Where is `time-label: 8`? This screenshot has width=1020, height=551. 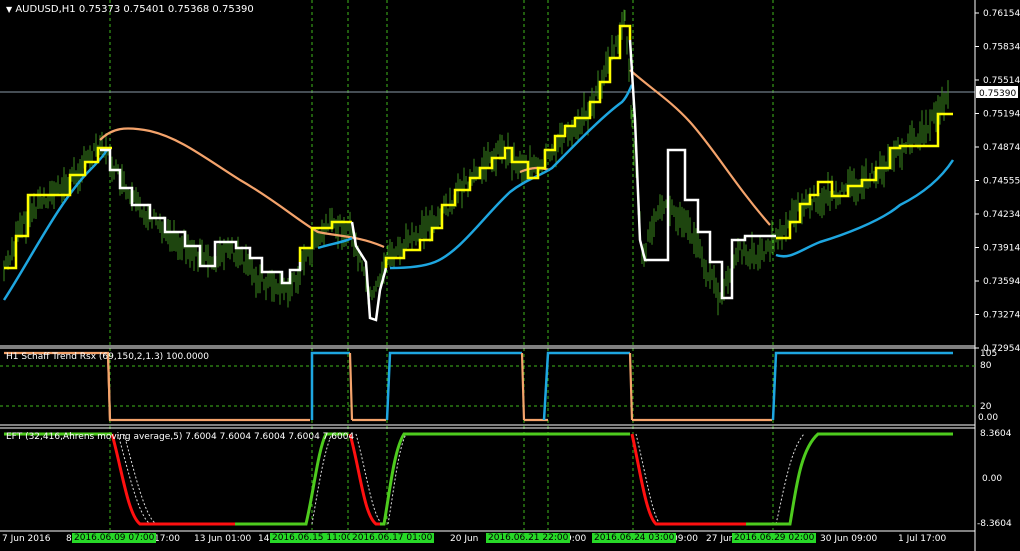 time-label: 8 is located at coordinates (69, 539).